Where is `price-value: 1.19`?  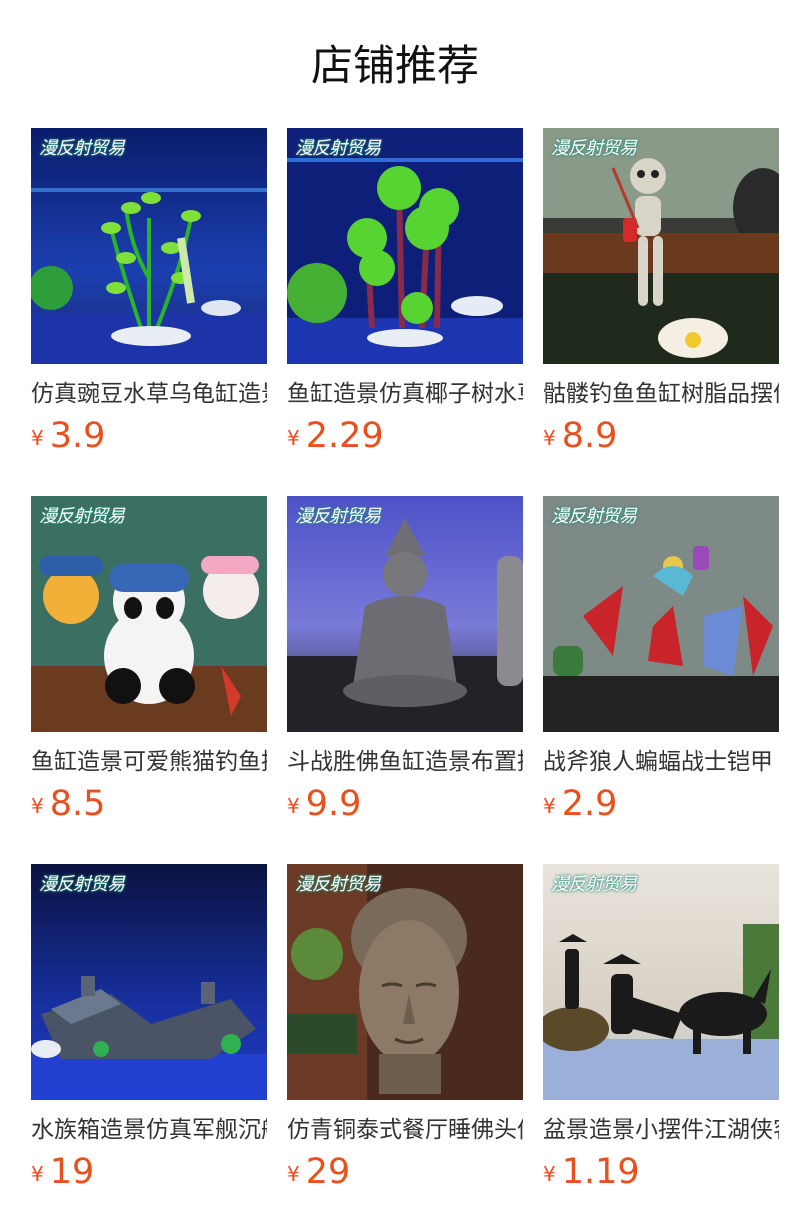
price-value: 1.19 is located at coordinates (600, 1172).